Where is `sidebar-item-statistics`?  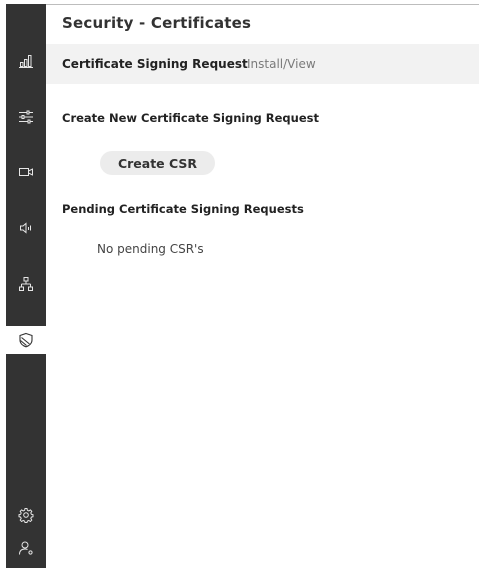 sidebar-item-statistics is located at coordinates (26, 61).